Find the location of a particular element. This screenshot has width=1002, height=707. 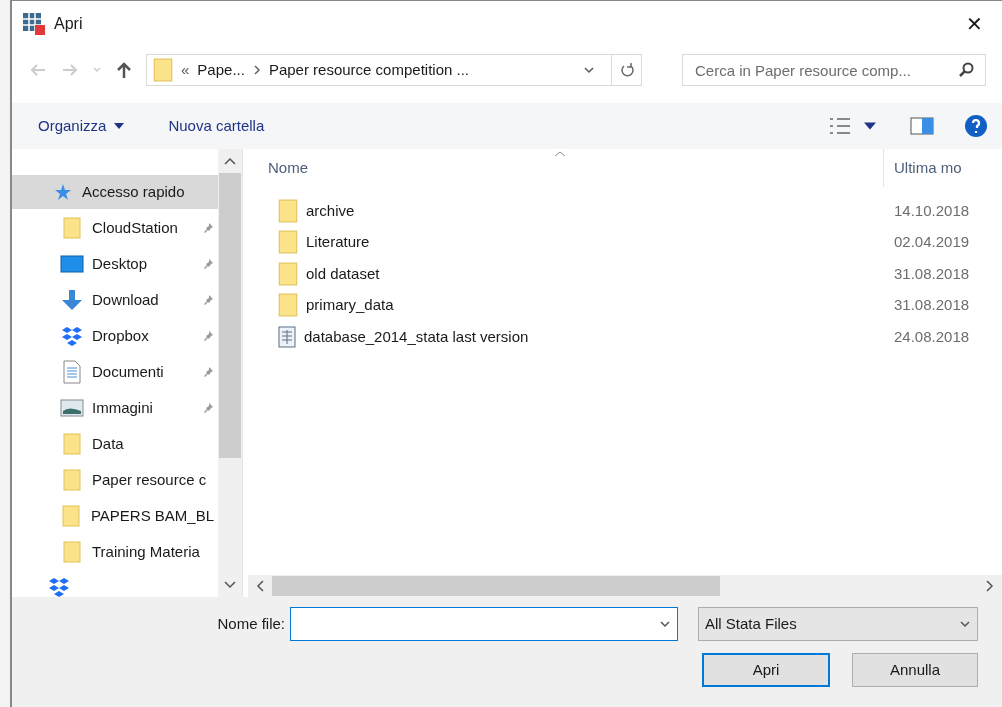

sidebar-label: Dropbox is located at coordinates (121, 335).